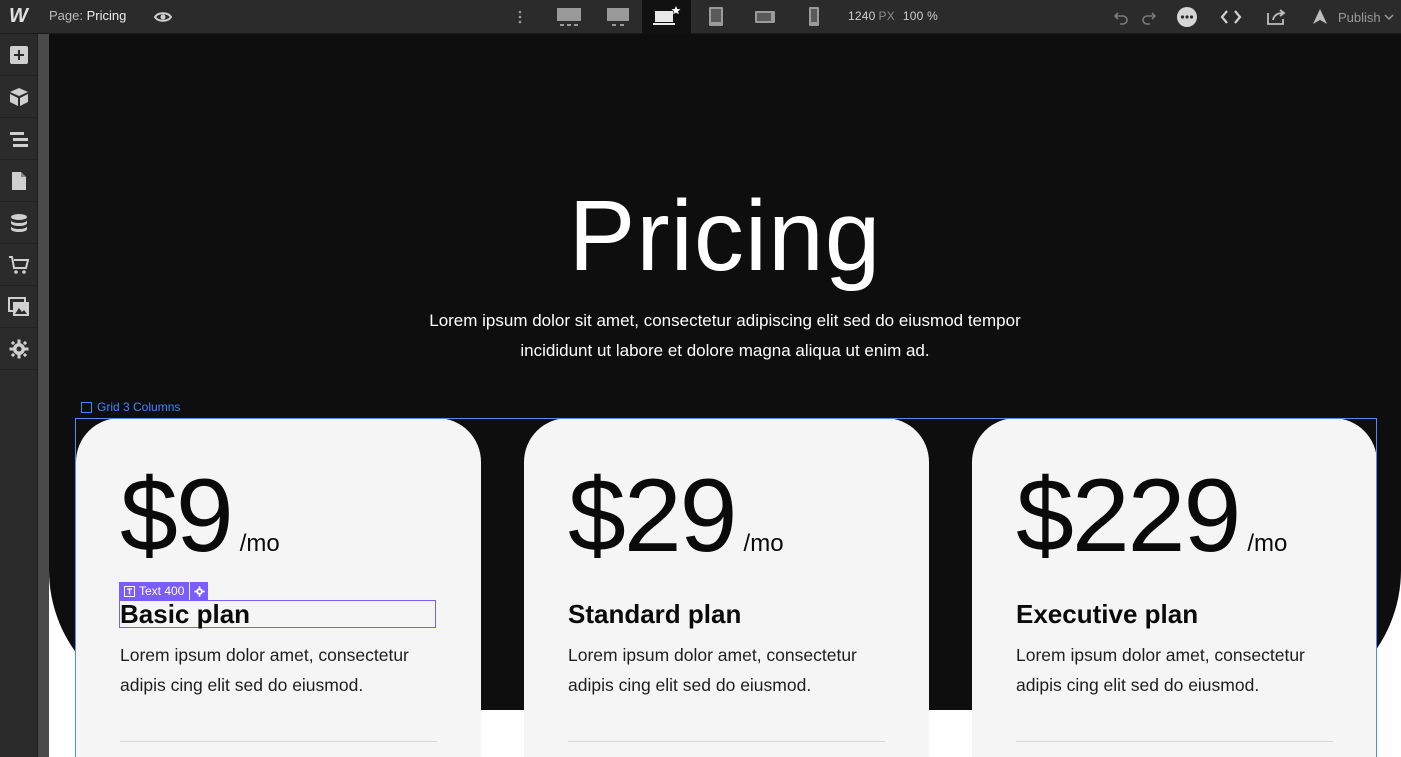  I want to click on price-amount: $229, so click(1128, 516).